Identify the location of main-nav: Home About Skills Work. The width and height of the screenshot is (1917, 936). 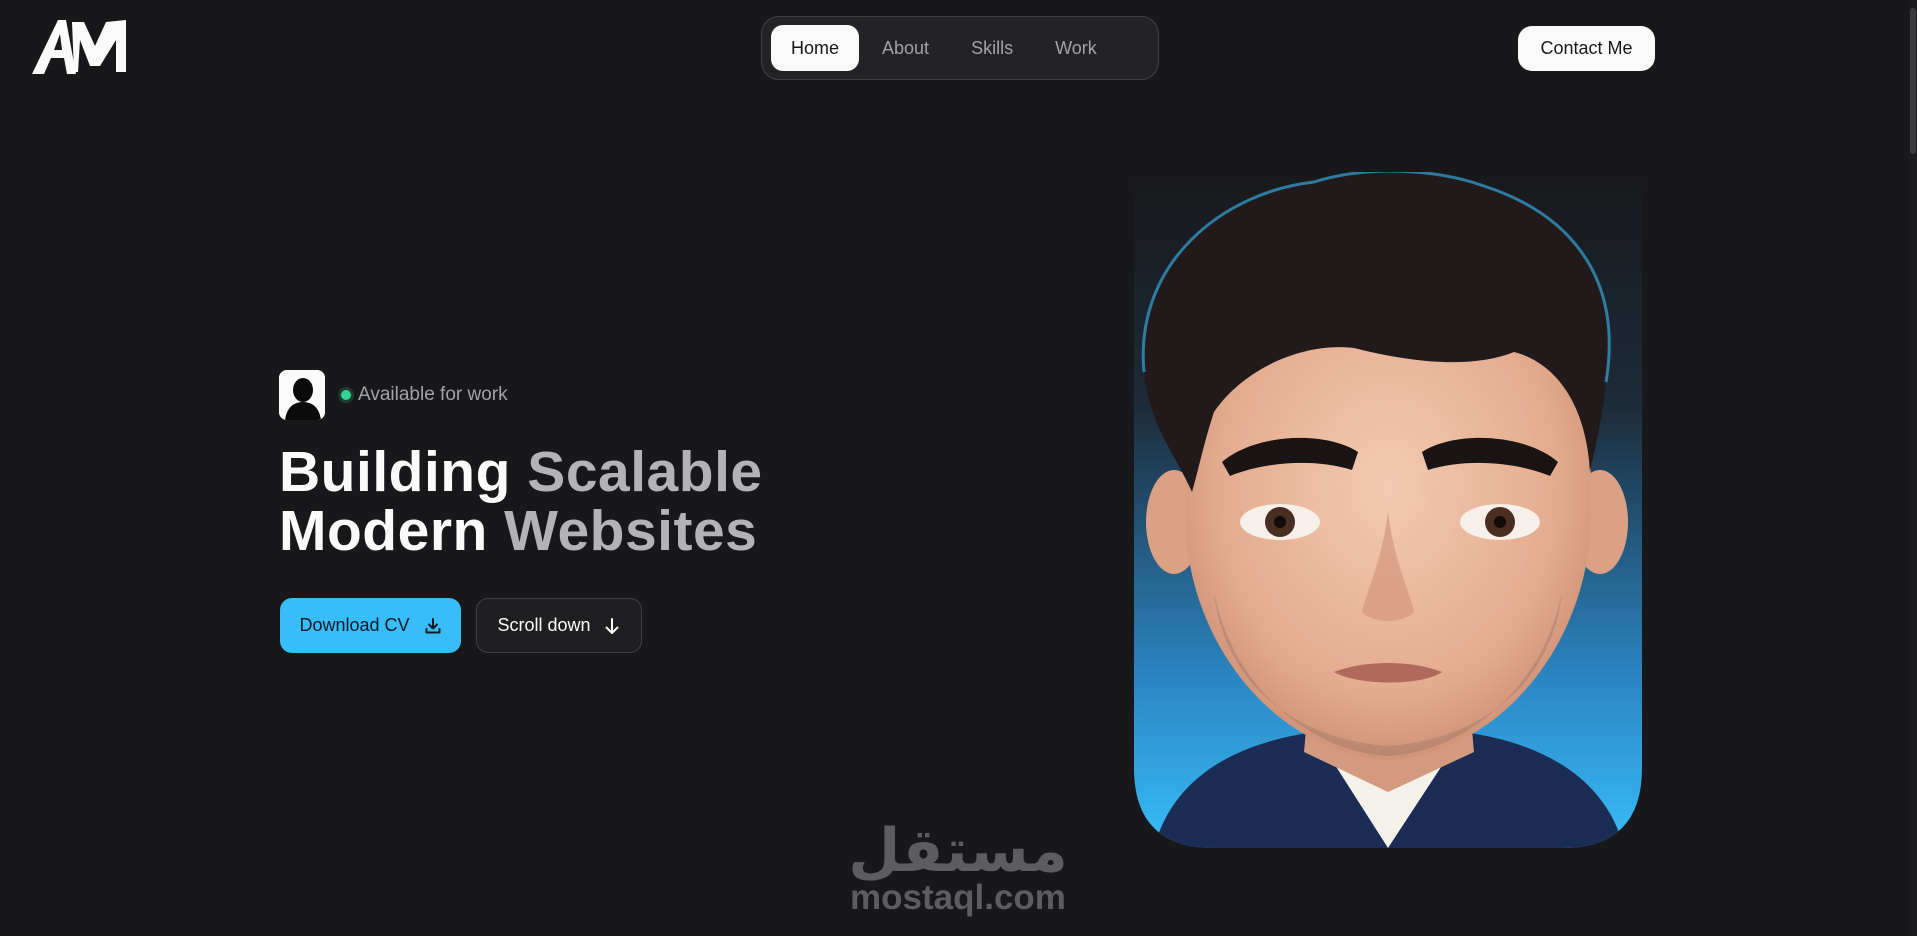
(960, 48).